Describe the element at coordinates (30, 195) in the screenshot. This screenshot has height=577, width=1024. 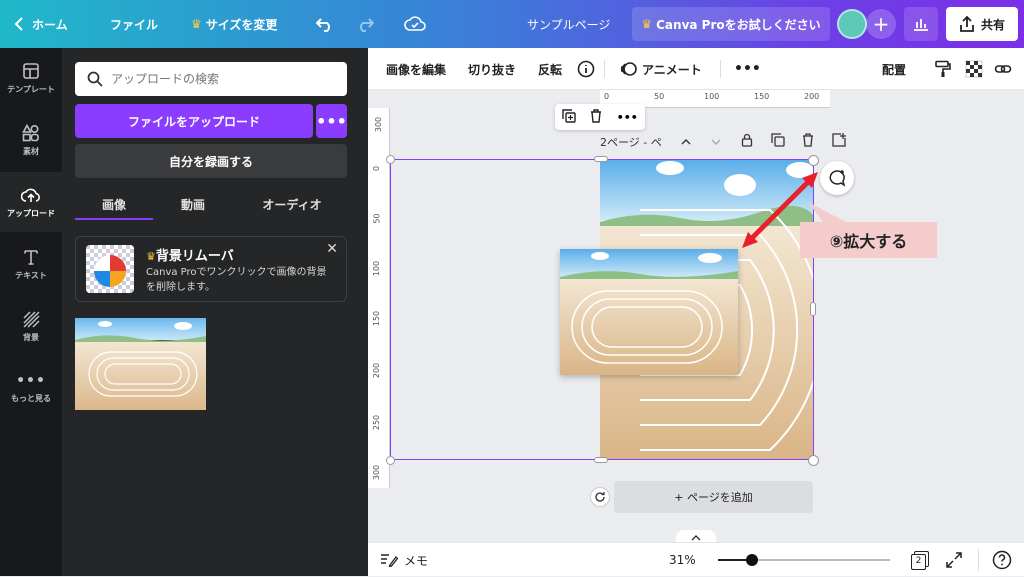
I see `upload-icon` at that location.